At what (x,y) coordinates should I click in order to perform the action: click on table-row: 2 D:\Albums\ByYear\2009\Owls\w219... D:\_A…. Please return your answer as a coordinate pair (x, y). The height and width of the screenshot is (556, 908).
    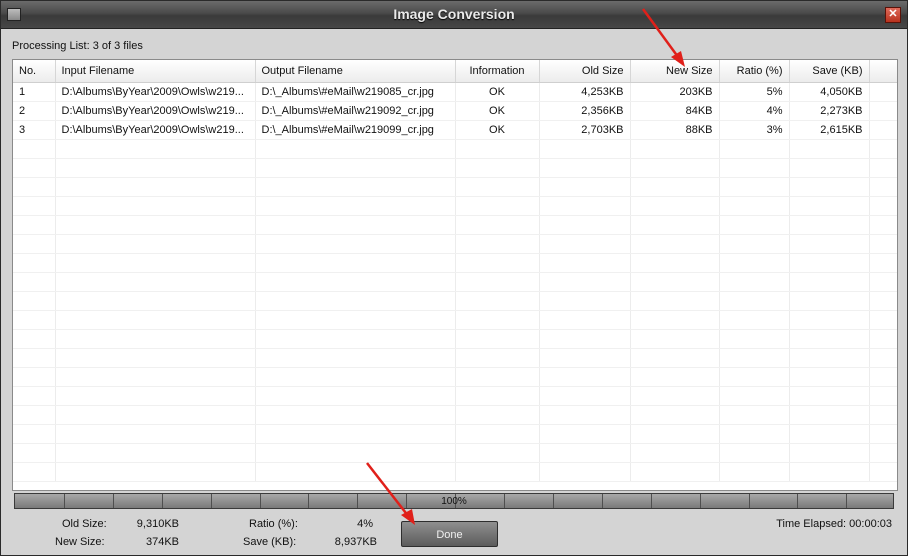
    Looking at the image, I should click on (455, 111).